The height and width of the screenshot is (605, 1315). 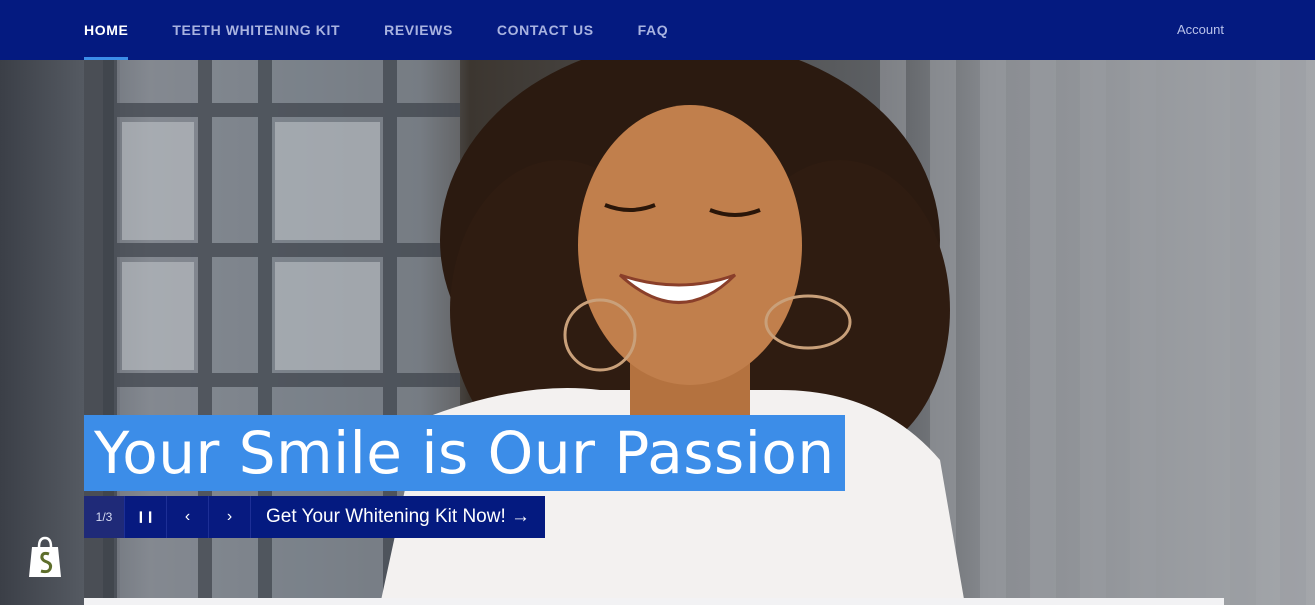 I want to click on chevron-left-icon: ‹, so click(x=187, y=516).